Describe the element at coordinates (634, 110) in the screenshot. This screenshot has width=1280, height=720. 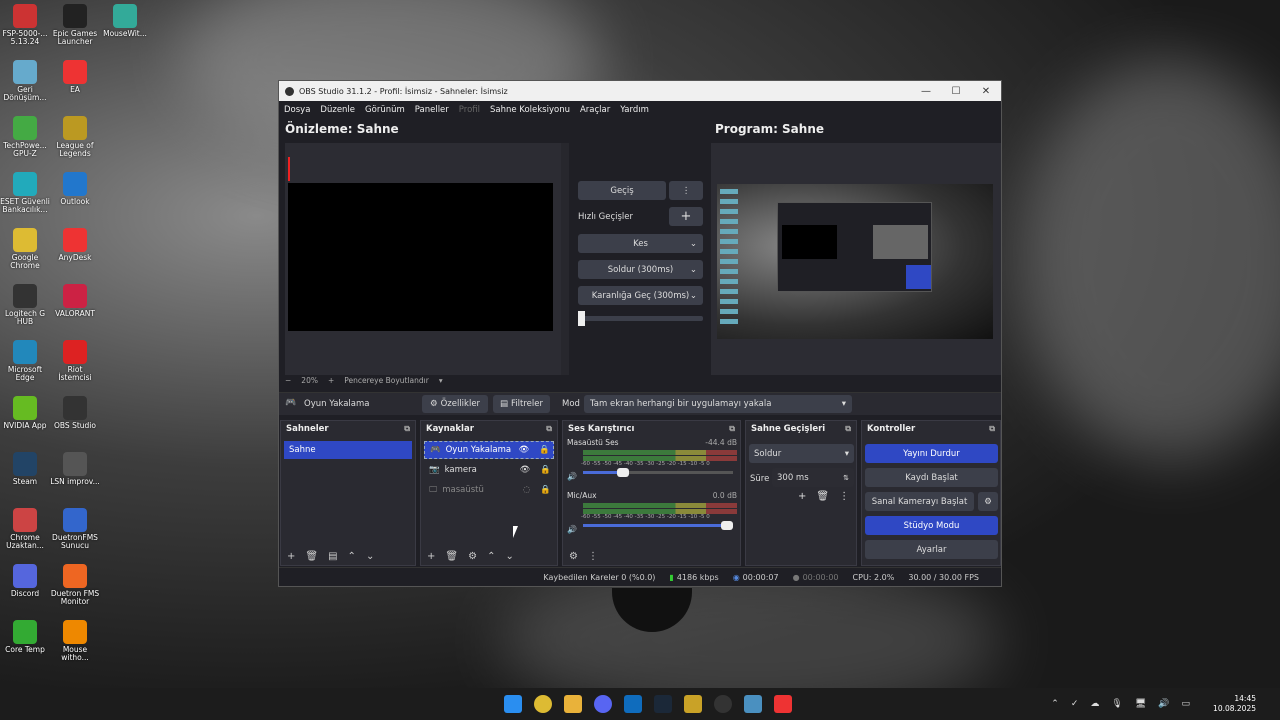
I see `menu-yardim: Yardım` at that location.